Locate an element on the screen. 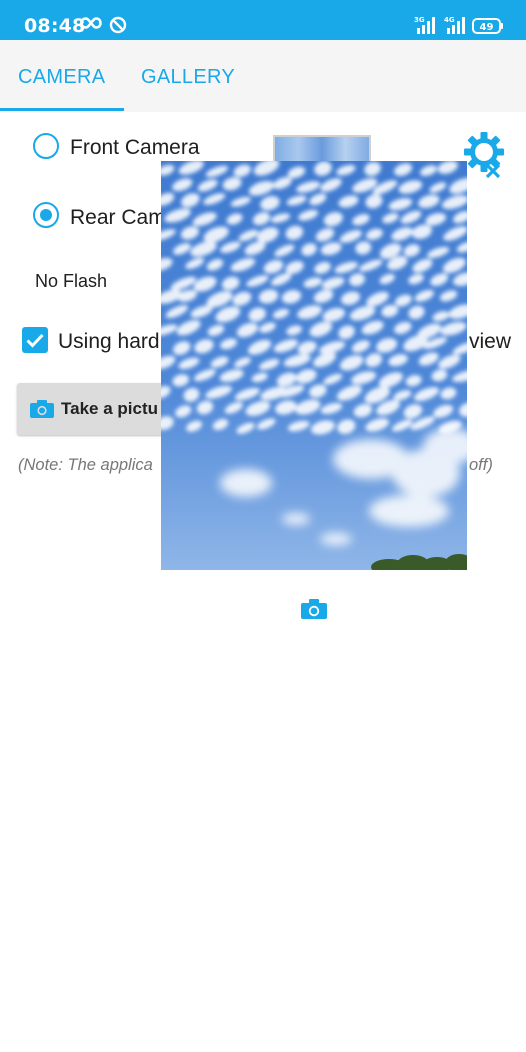 Image resolution: width=526 pixels, height=1052 pixels. do-not-disturb-icon is located at coordinates (118, 25).